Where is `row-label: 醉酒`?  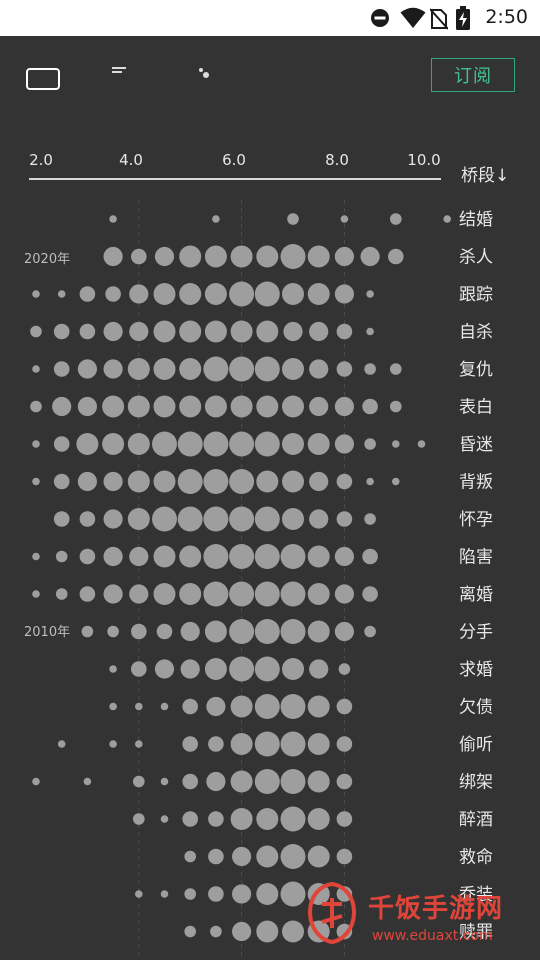
row-label: 醉酒 is located at coordinates (476, 820).